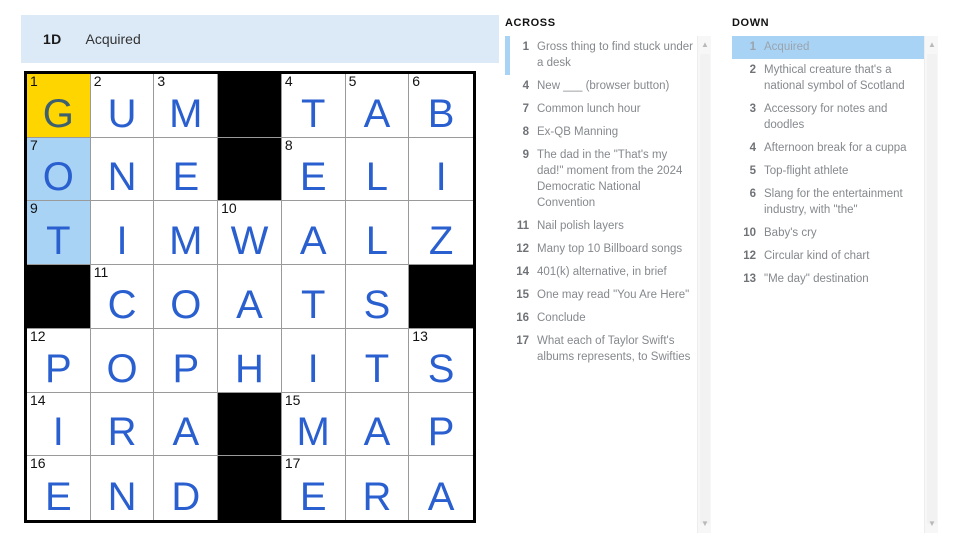  Describe the element at coordinates (580, 226) in the screenshot. I see `clue-text: Nail polish layers` at that location.